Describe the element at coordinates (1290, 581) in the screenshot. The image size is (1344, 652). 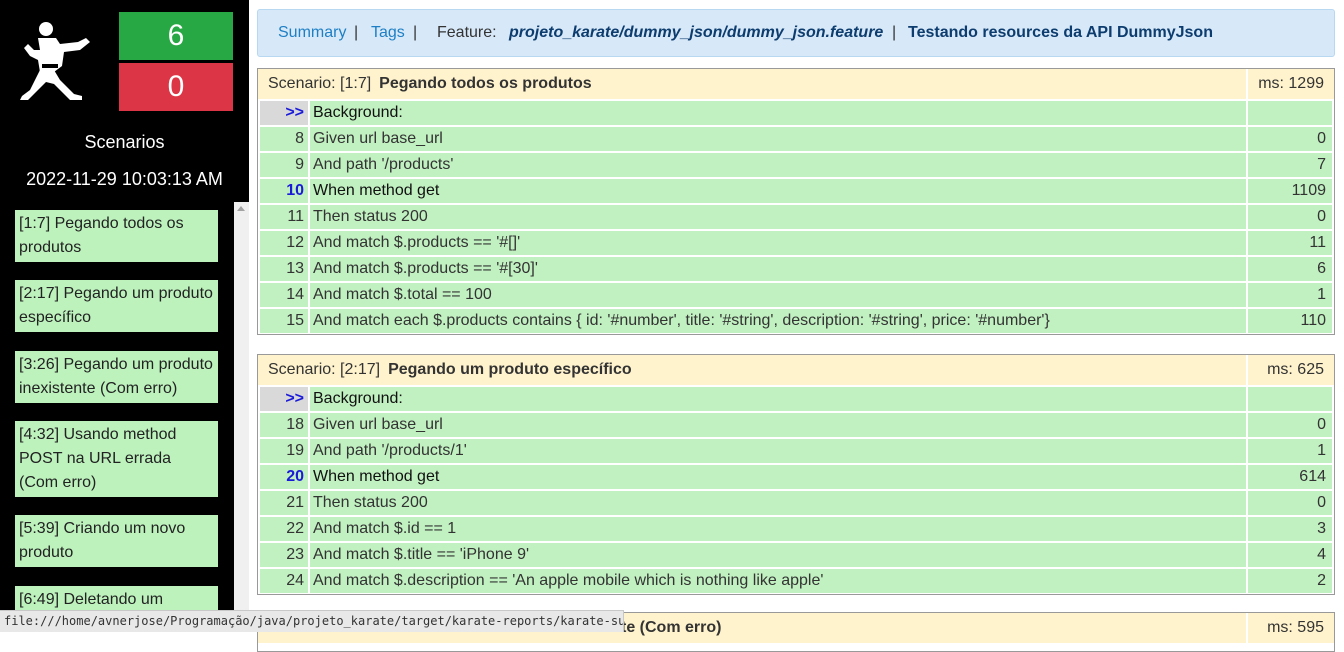
I see `step-duration: 2` at that location.